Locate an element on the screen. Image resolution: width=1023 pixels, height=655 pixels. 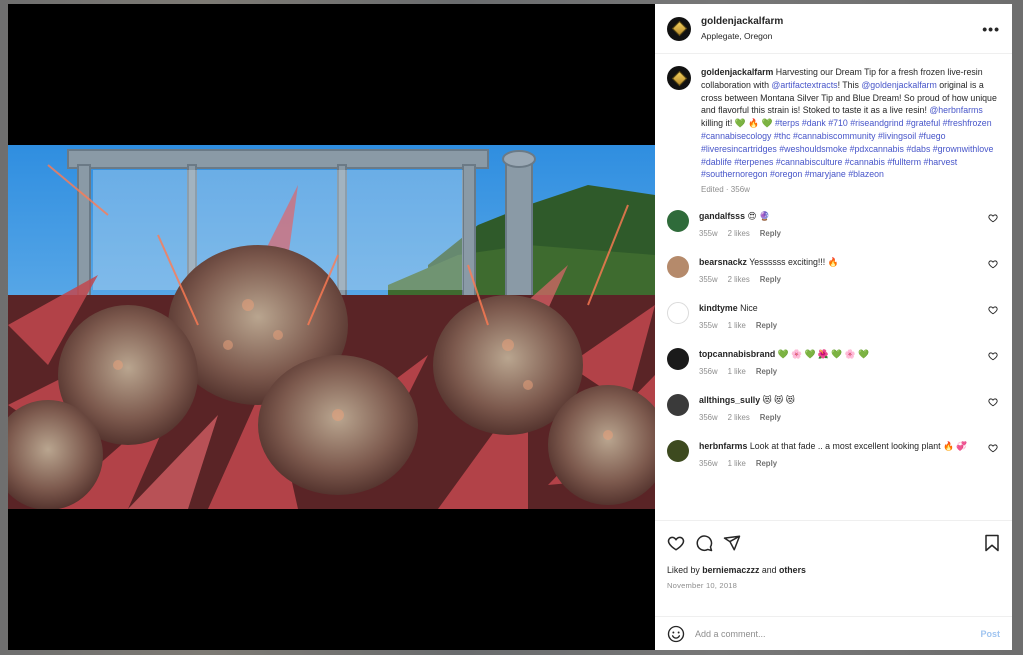
comment-text: 😍 🔮 is located at coordinates (758, 216).